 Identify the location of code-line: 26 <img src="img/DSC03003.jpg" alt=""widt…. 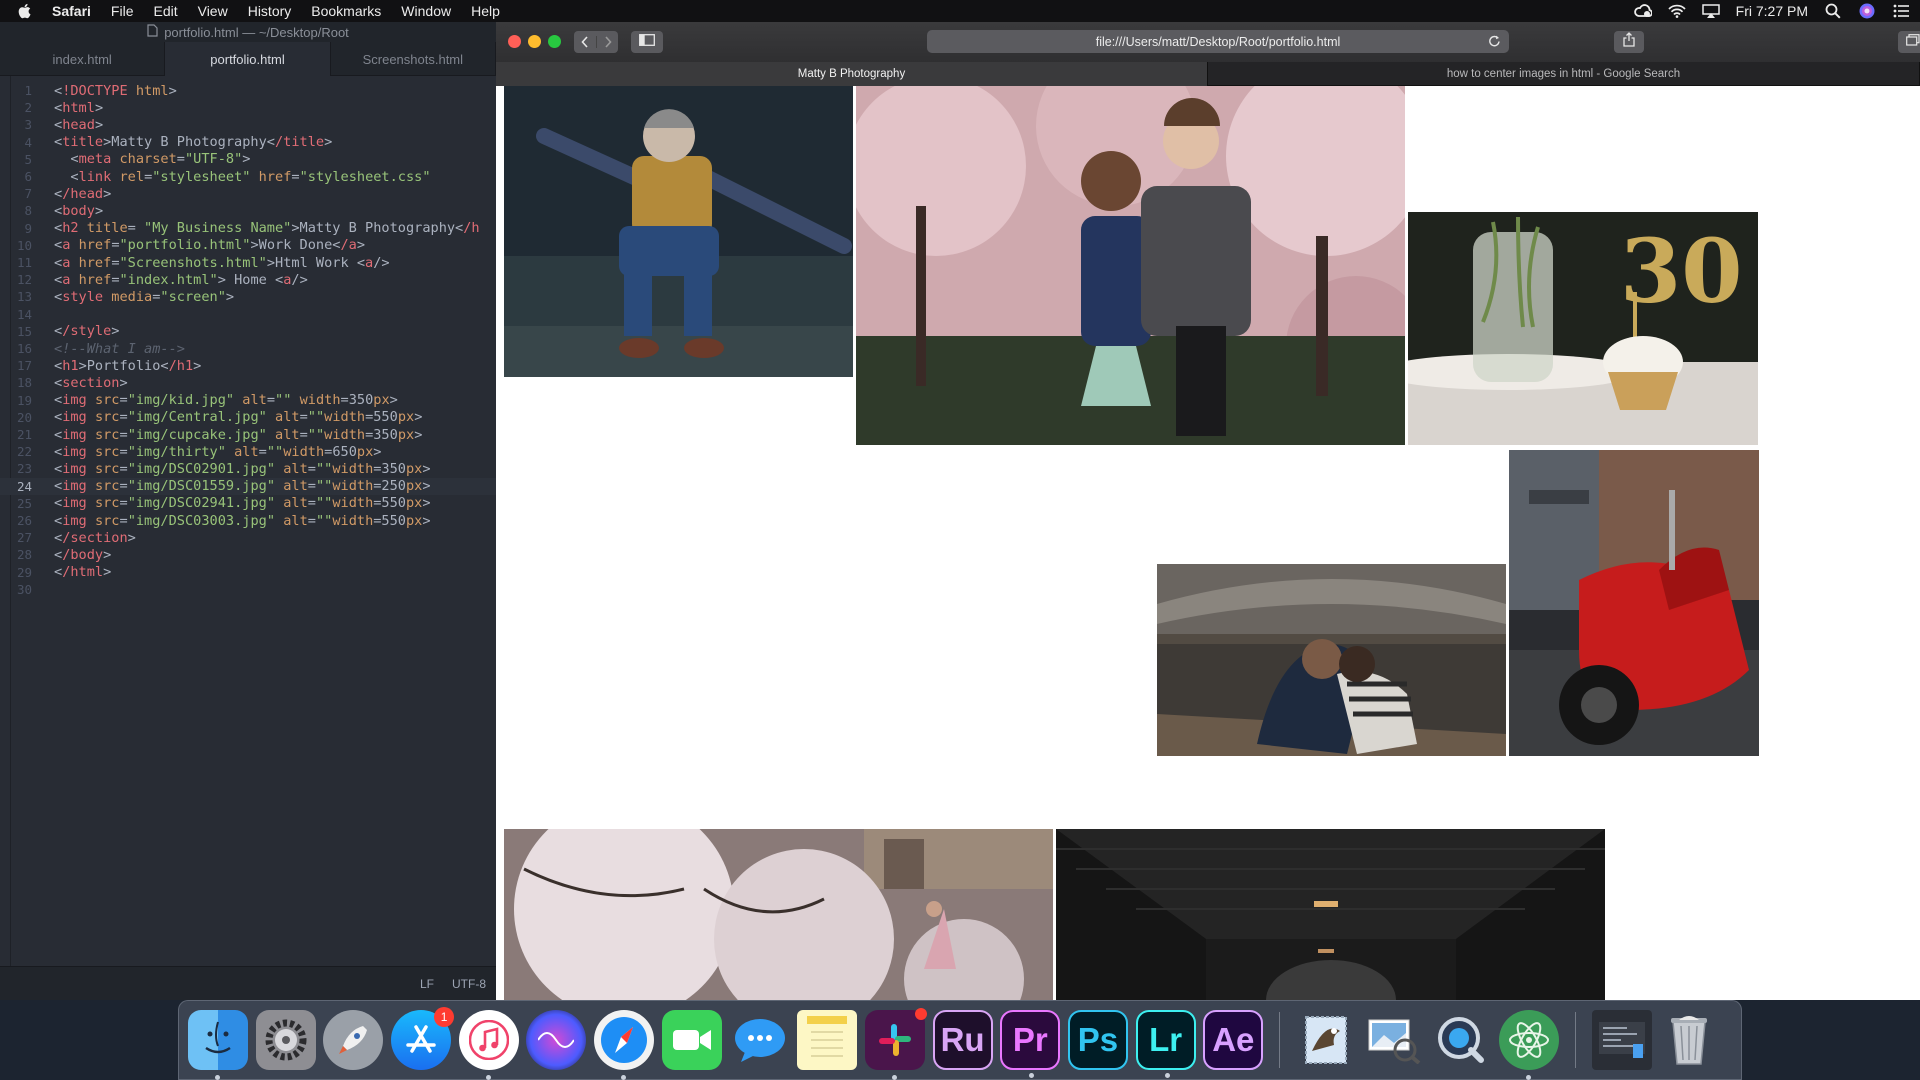
(248, 520).